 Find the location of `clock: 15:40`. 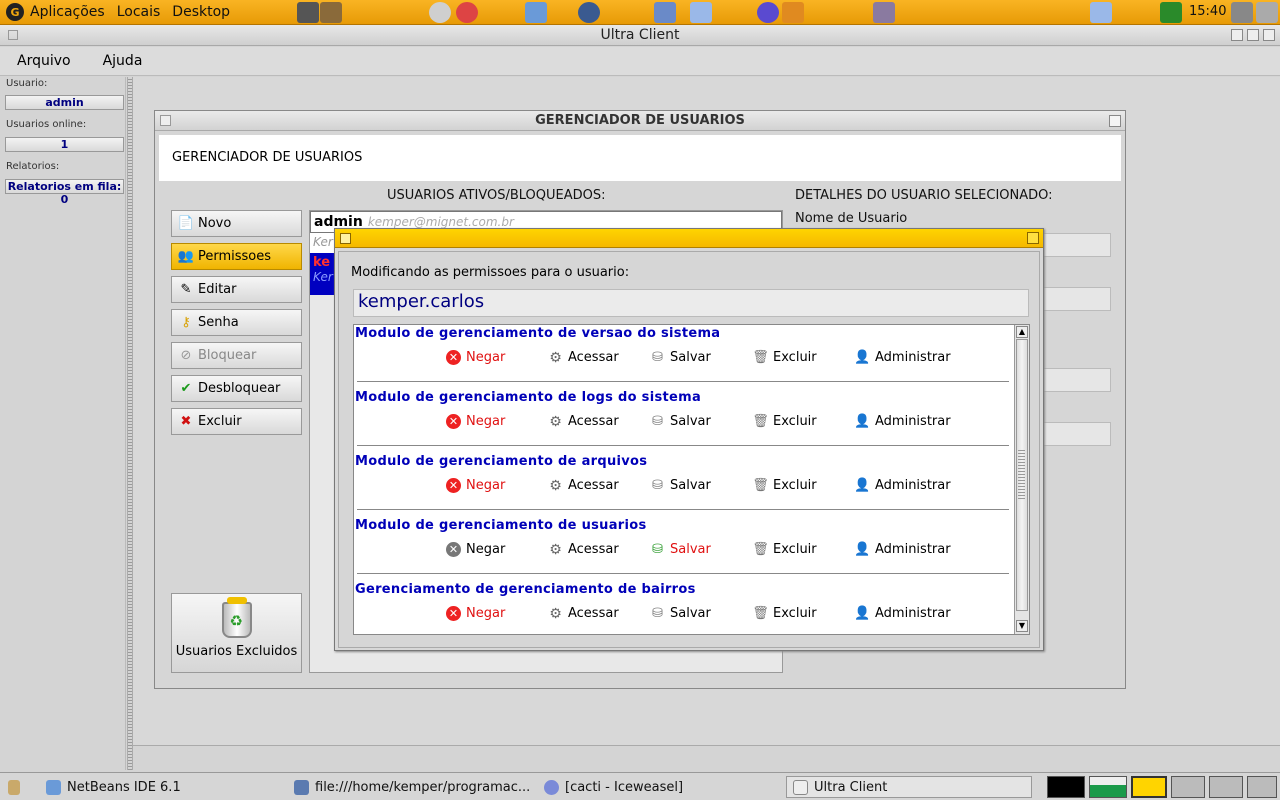

clock: 15:40 is located at coordinates (1207, 11).